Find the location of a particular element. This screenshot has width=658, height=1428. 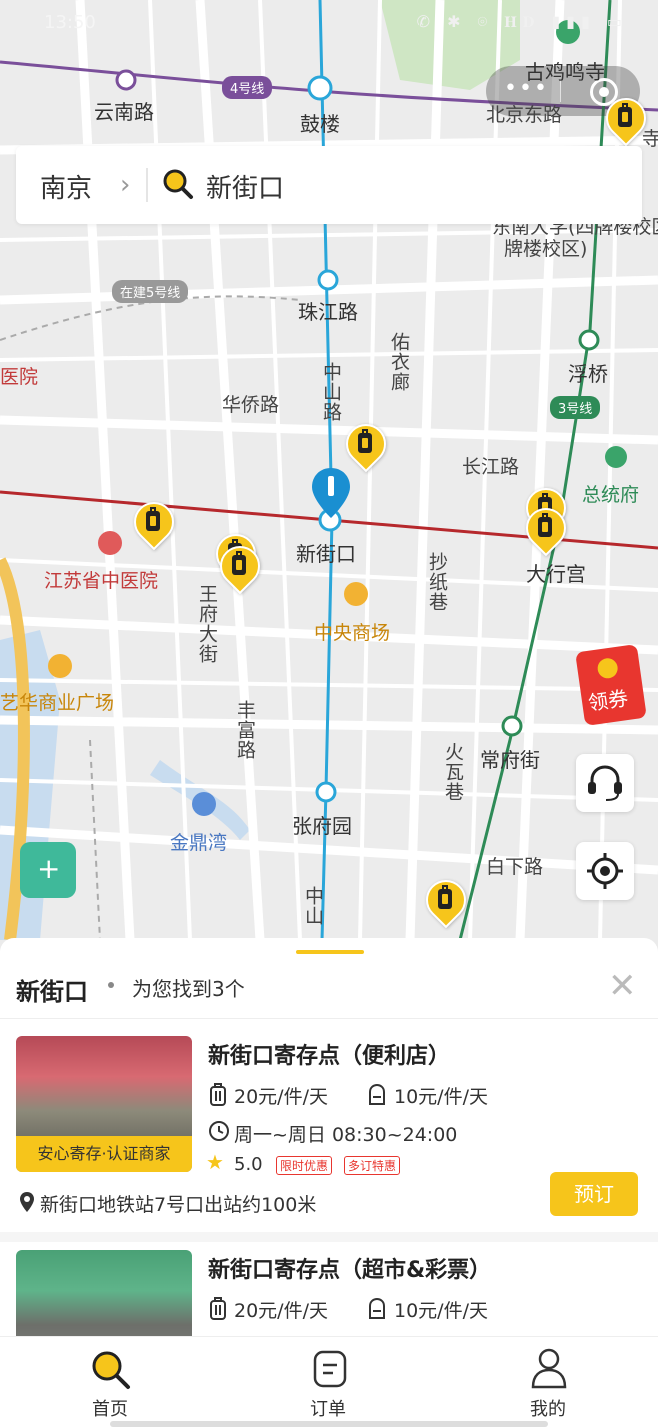

map-label: 中山 is located at coordinates (313, 906).